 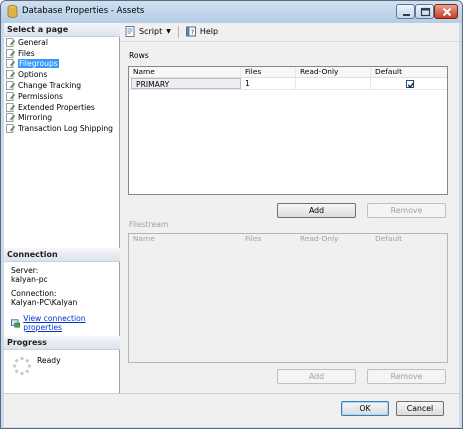 What do you see at coordinates (62, 343) in the screenshot?
I see `progress-header: Progress` at bounding box center [62, 343].